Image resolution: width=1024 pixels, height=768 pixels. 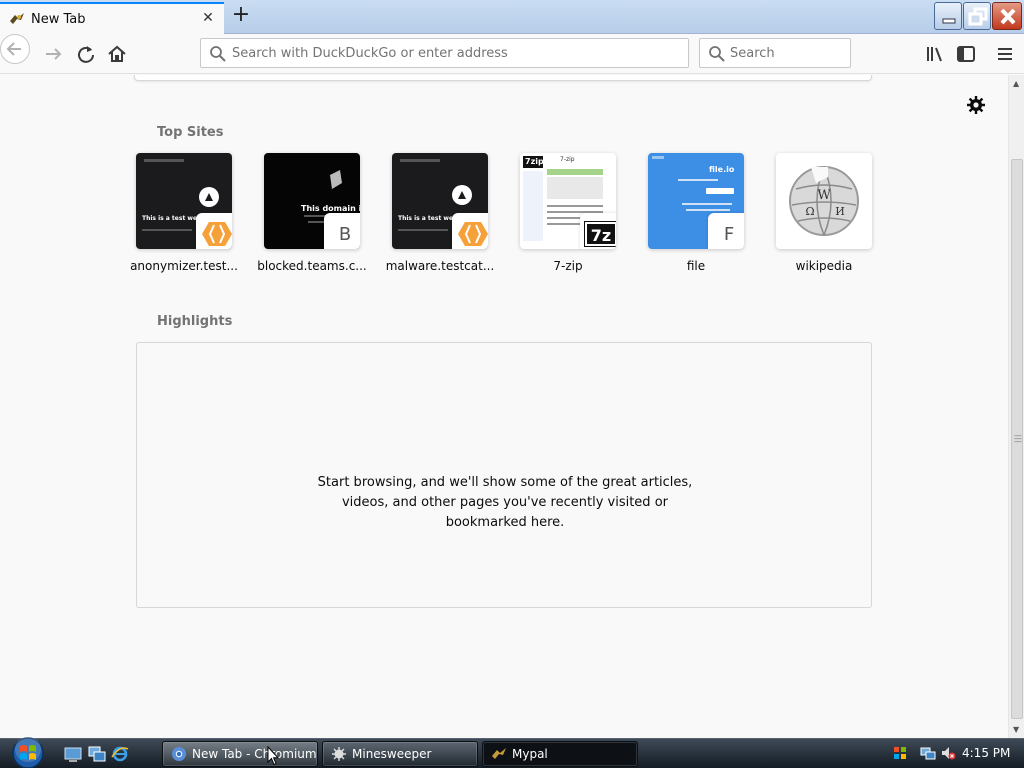 What do you see at coordinates (117, 54) in the screenshot?
I see `home-icon` at bounding box center [117, 54].